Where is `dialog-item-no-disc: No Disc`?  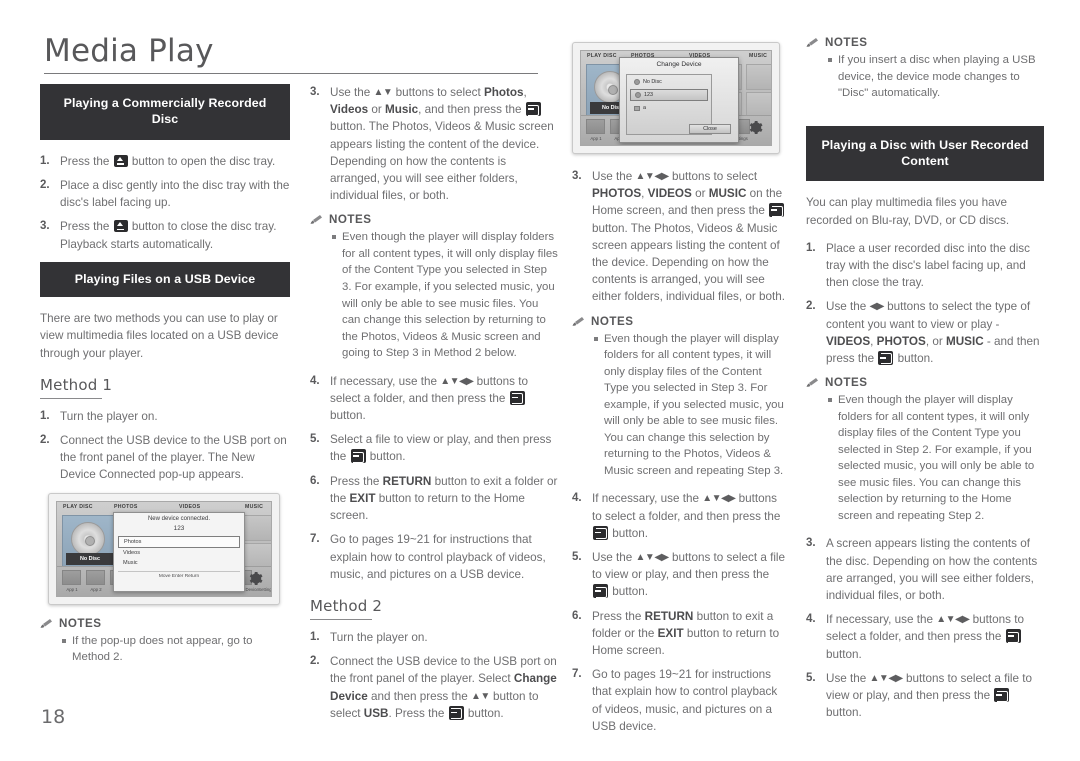
dialog-item-no-disc: No Disc is located at coordinates (669, 82).